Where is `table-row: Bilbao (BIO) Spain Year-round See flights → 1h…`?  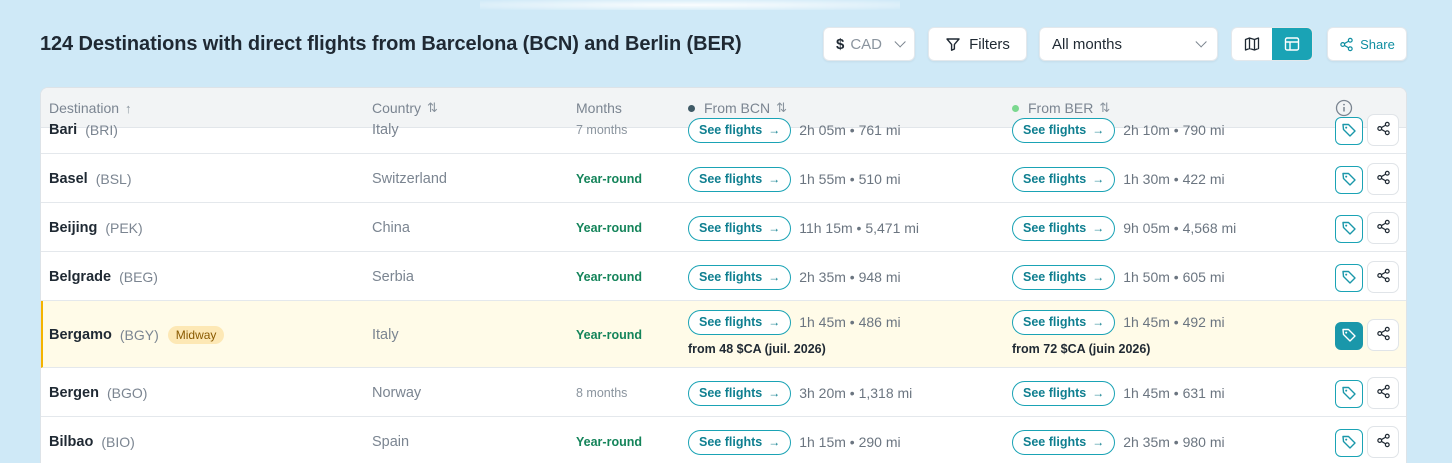
table-row: Bilbao (BIO) Spain Year-round See flights → 1h… is located at coordinates (723, 440).